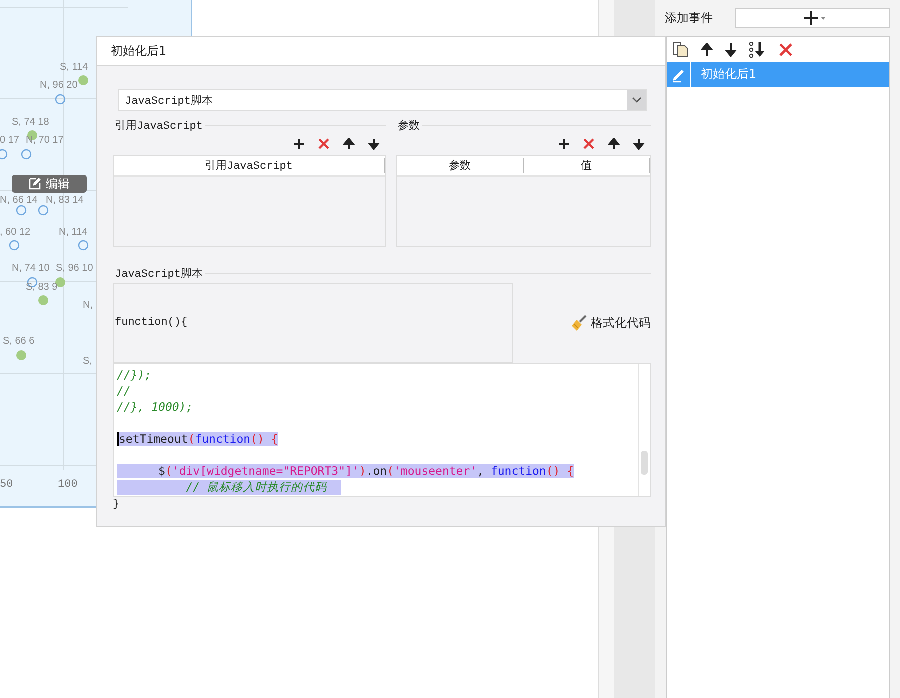 This screenshot has width=900, height=698. I want to click on code-line: //});, so click(134, 375).